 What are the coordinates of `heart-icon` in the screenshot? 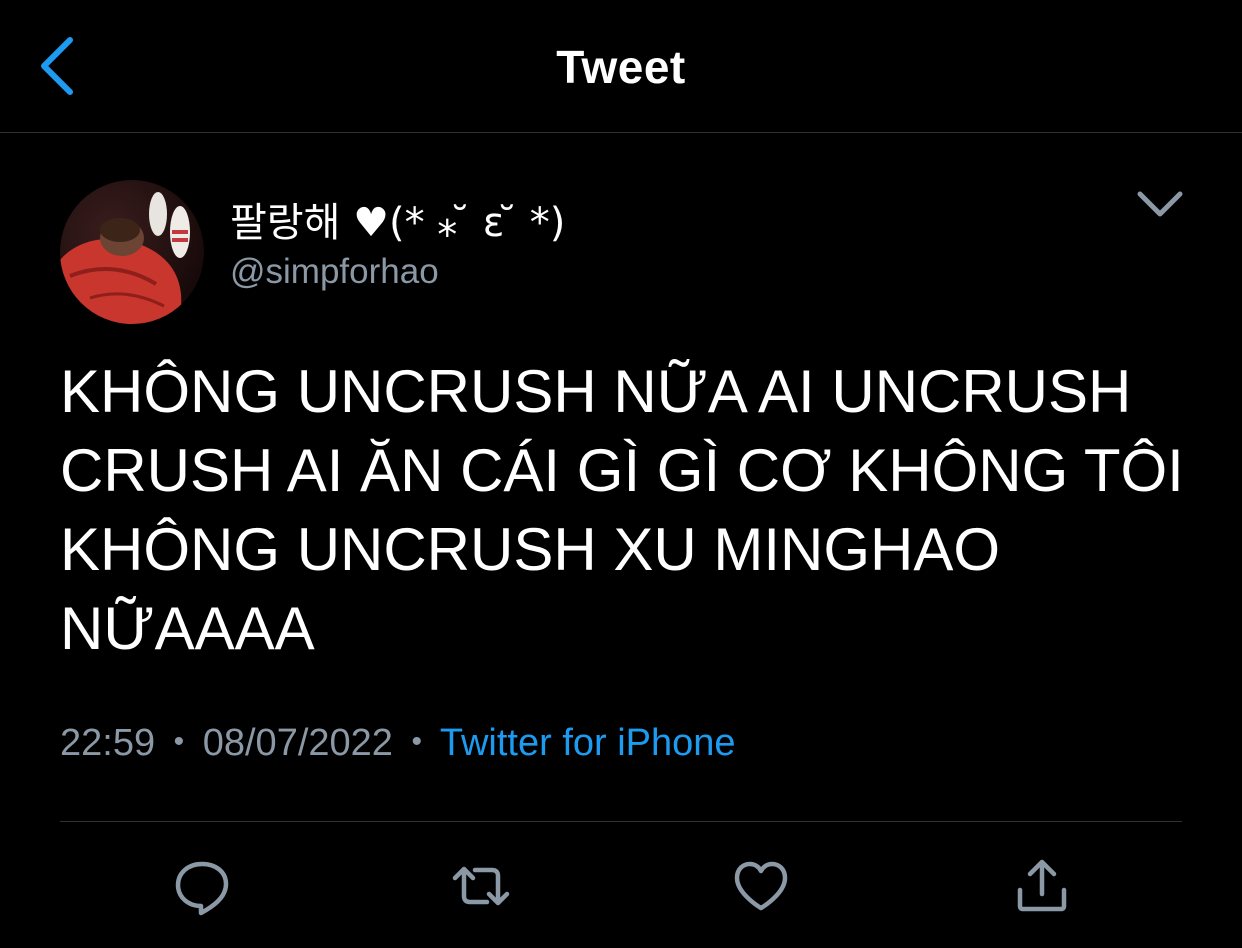 It's located at (761, 886).